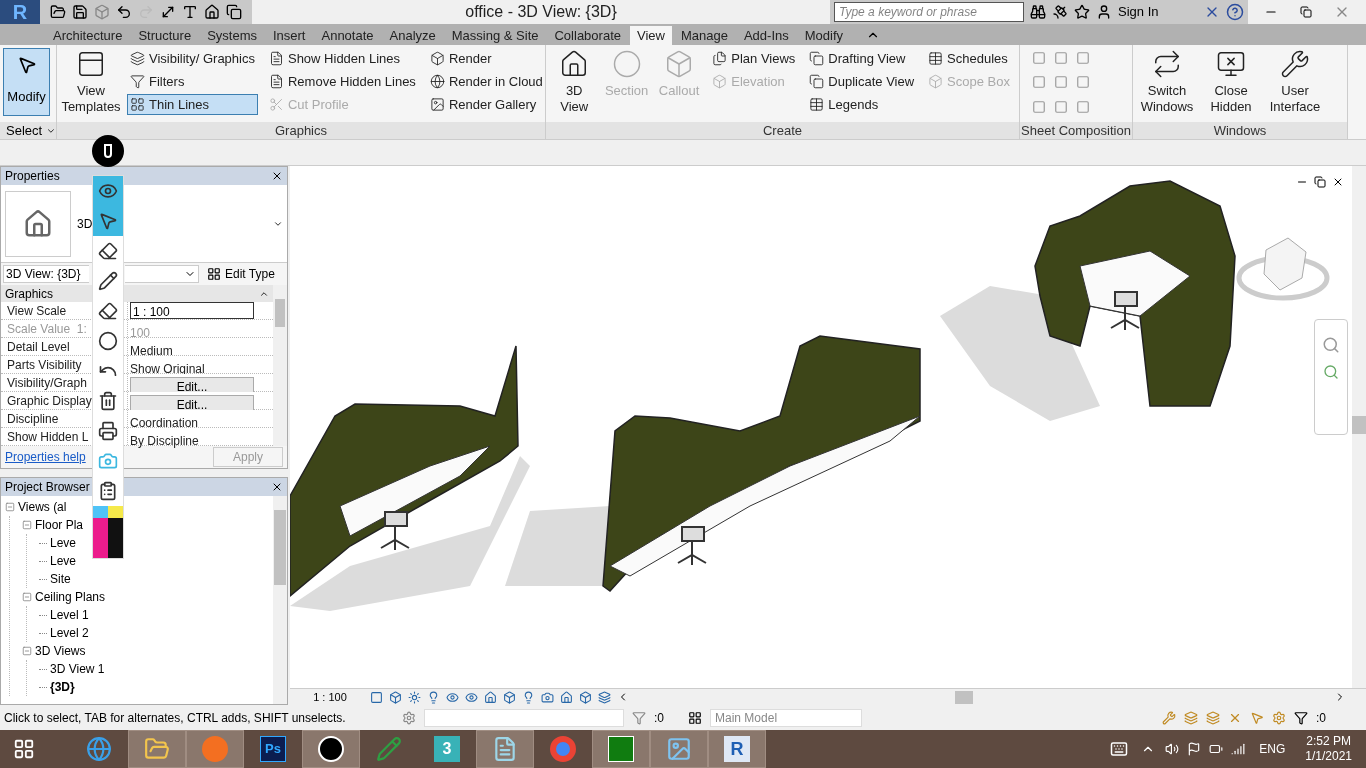 Image resolution: width=1366 pixels, height=768 pixels. What do you see at coordinates (786, 717) in the screenshot?
I see `model-dropdown: Main Model` at bounding box center [786, 717].